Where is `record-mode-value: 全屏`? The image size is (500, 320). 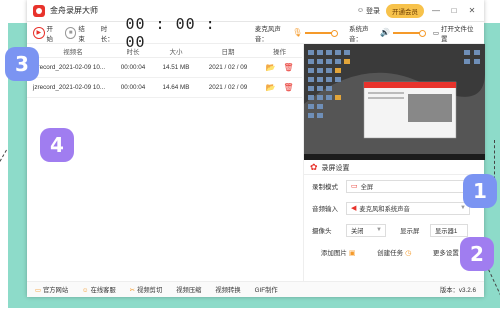
record-mode-value: 全屏 is located at coordinates (367, 187).